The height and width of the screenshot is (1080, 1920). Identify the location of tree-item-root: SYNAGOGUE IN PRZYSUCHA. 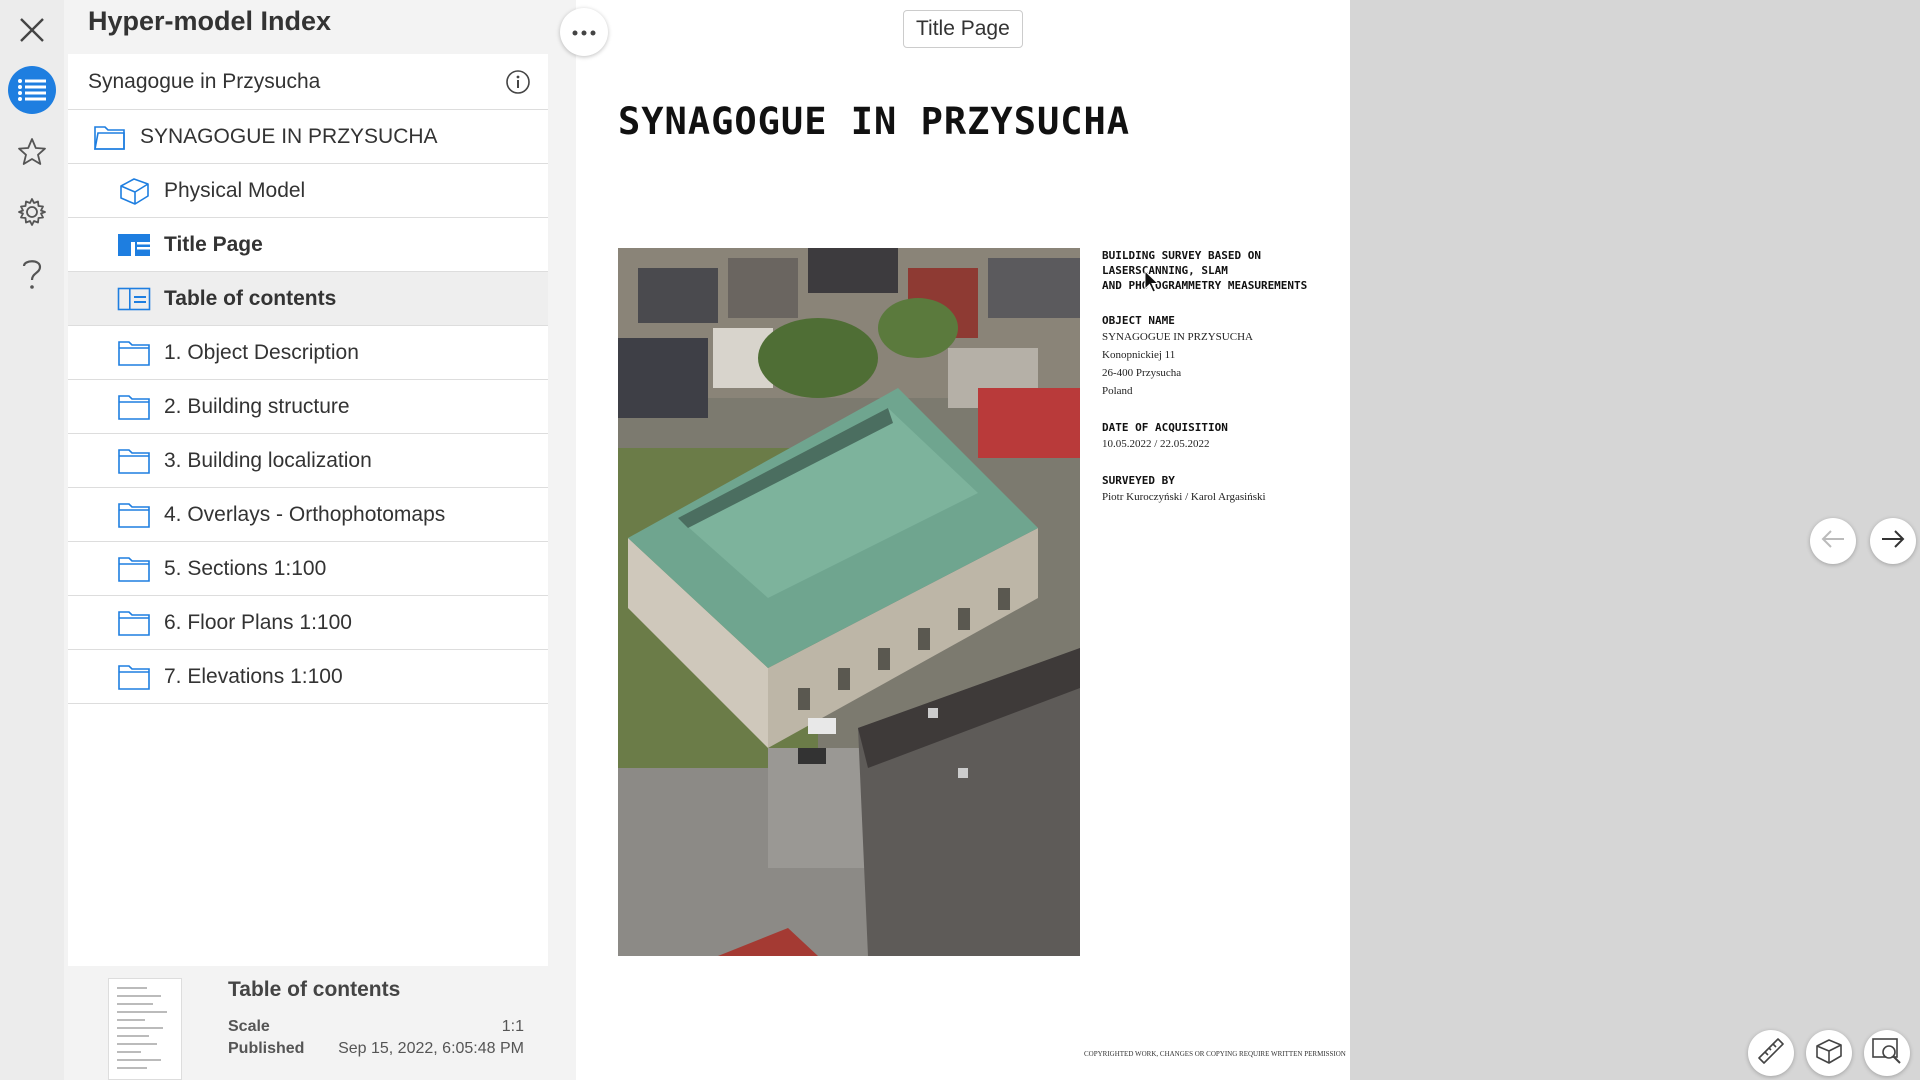
(308, 137).